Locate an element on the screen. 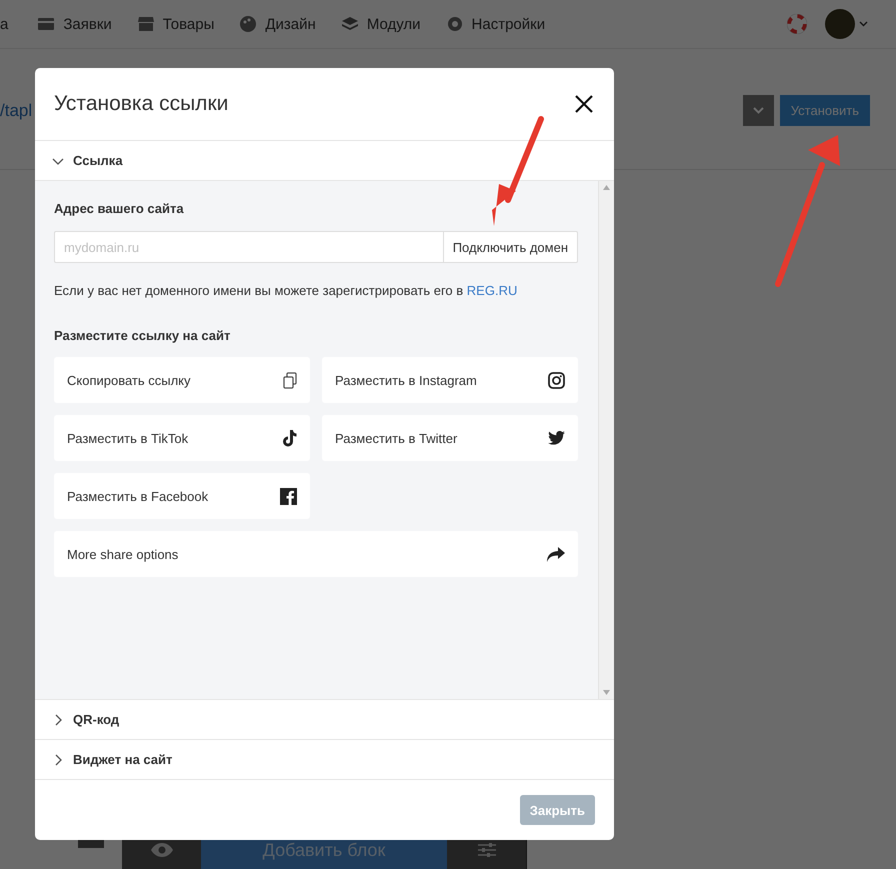 The image size is (896, 869). nav-label: Товары is located at coordinates (188, 24).